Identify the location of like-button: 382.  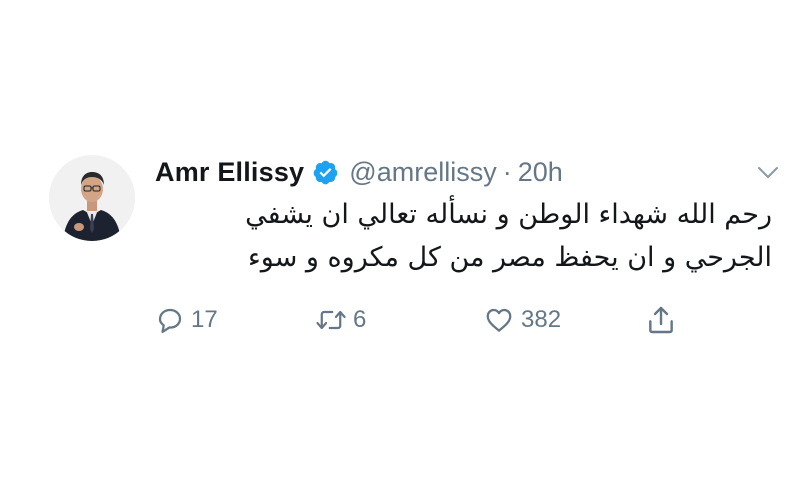
(522, 320).